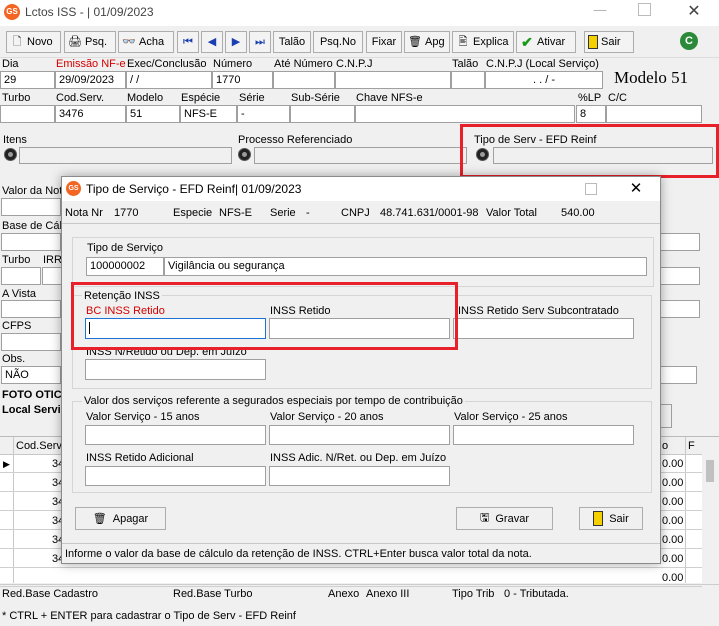 This screenshot has width=719, height=626. What do you see at coordinates (694, 11) in the screenshot?
I see `close-button: ✕` at bounding box center [694, 11].